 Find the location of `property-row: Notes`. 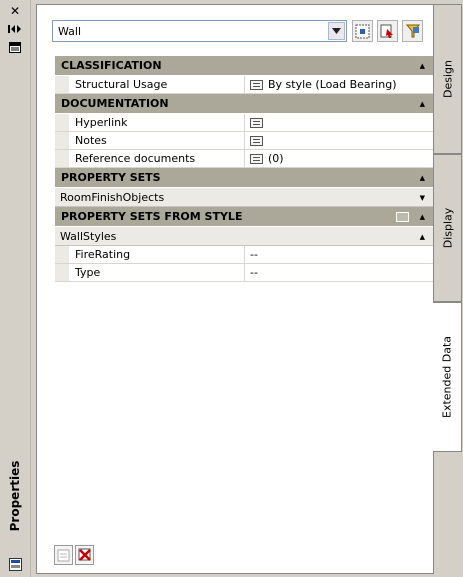

property-row: Notes is located at coordinates (244, 141).